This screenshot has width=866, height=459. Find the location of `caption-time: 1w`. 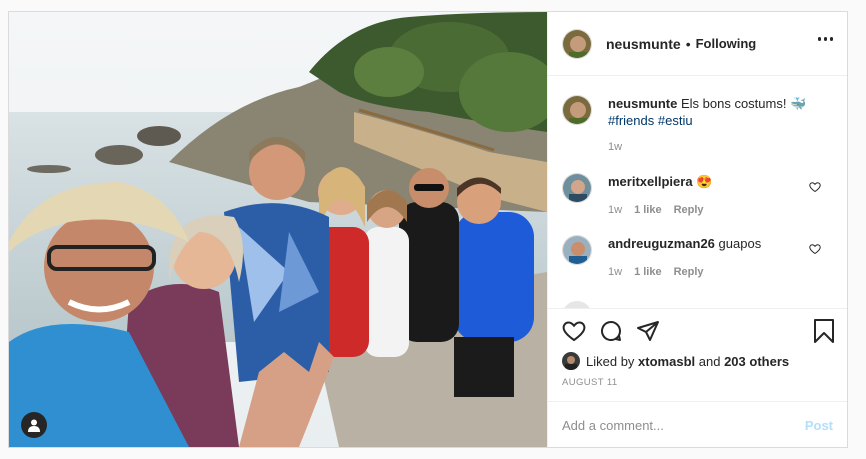

caption-time: 1w is located at coordinates (615, 147).